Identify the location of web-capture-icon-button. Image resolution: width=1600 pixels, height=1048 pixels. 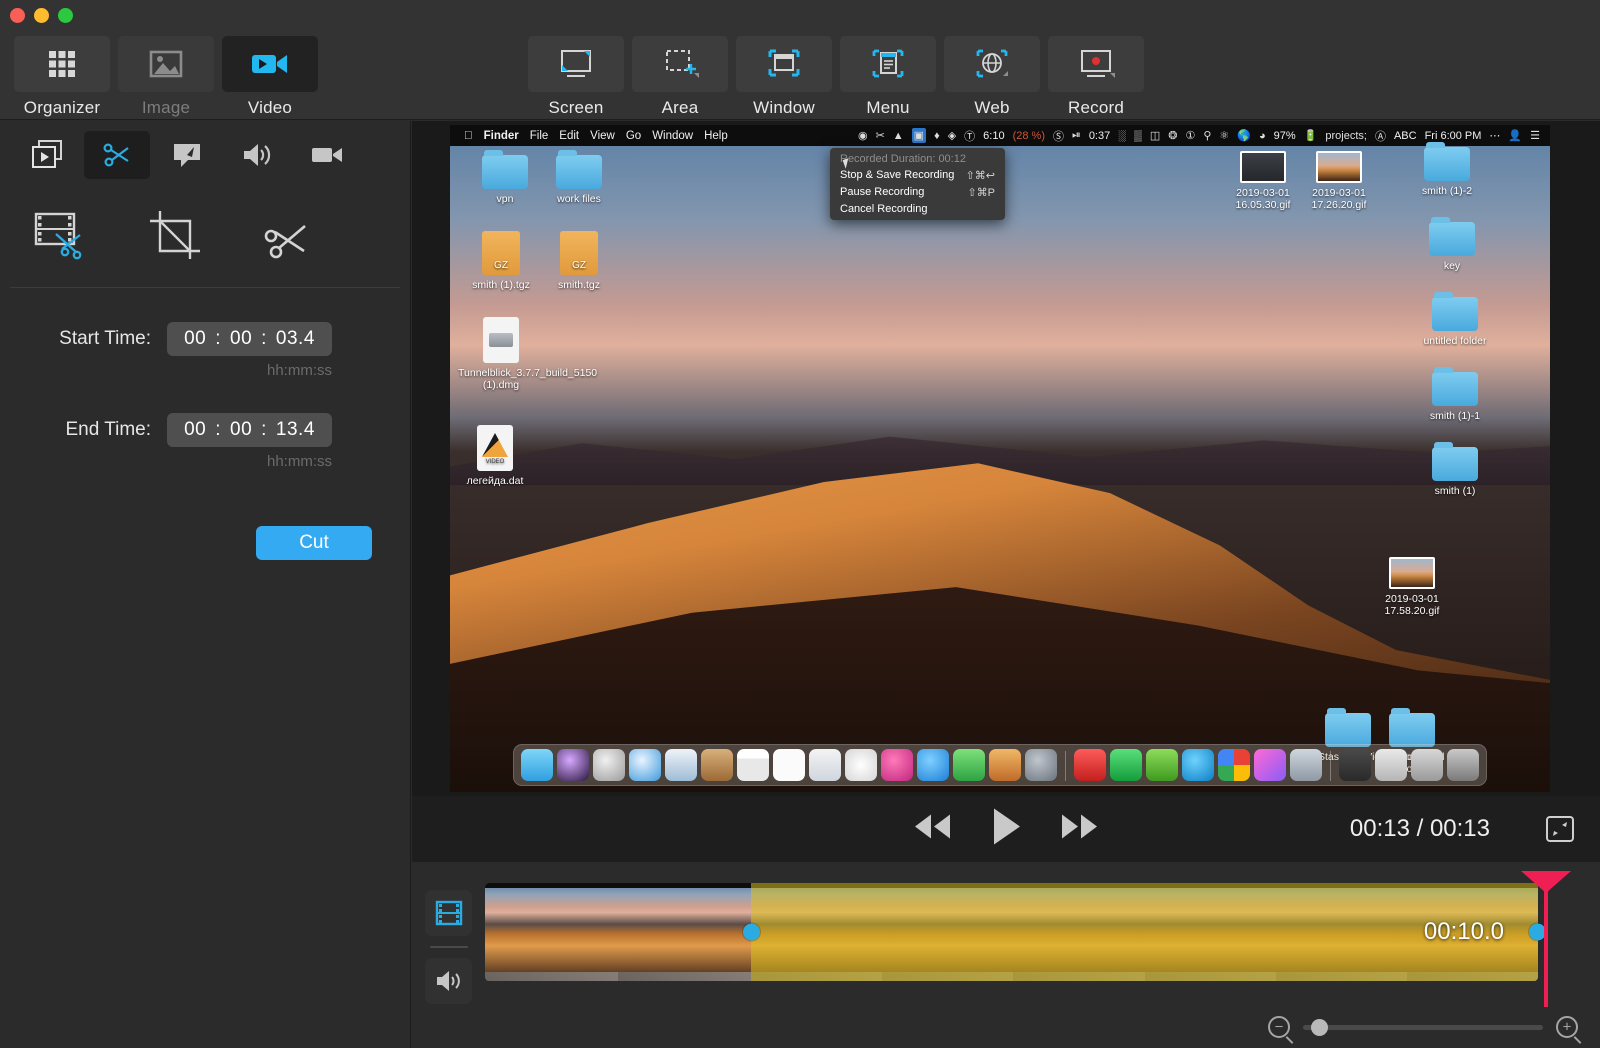
(992, 64).